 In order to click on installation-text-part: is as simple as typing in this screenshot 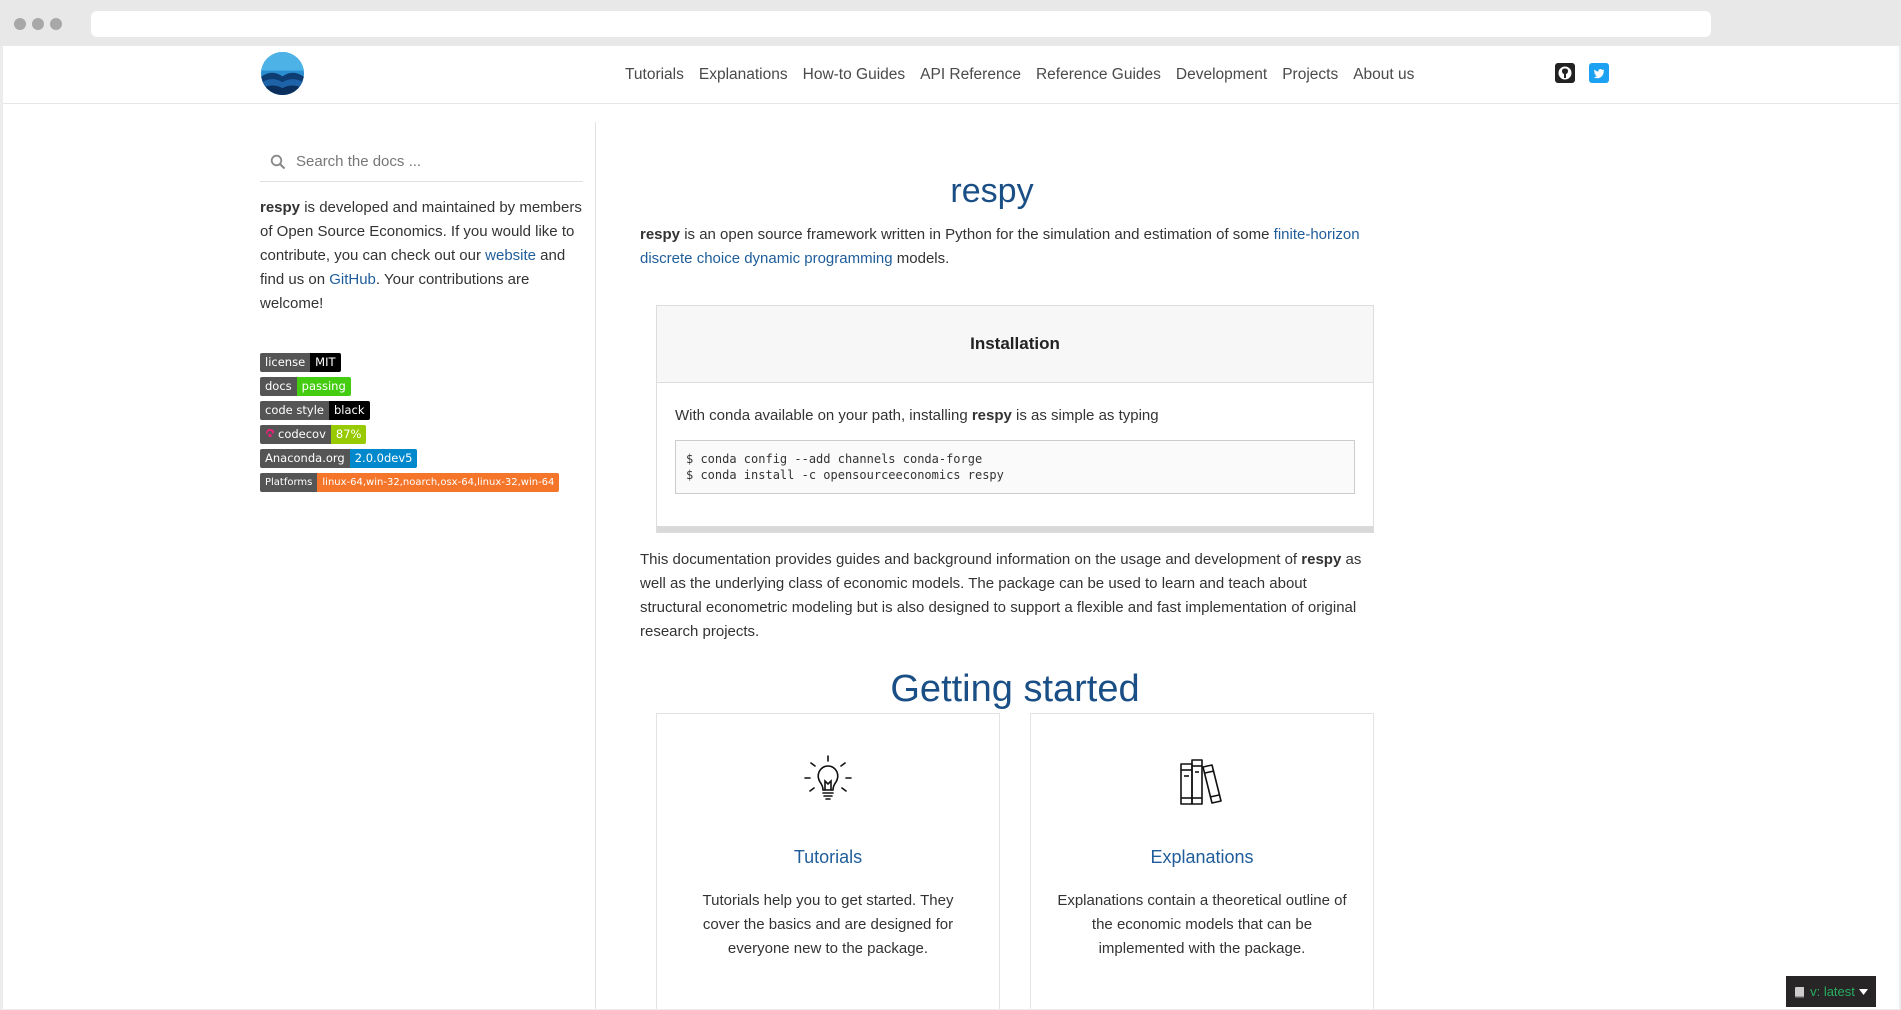, I will do `click(1085, 415)`.